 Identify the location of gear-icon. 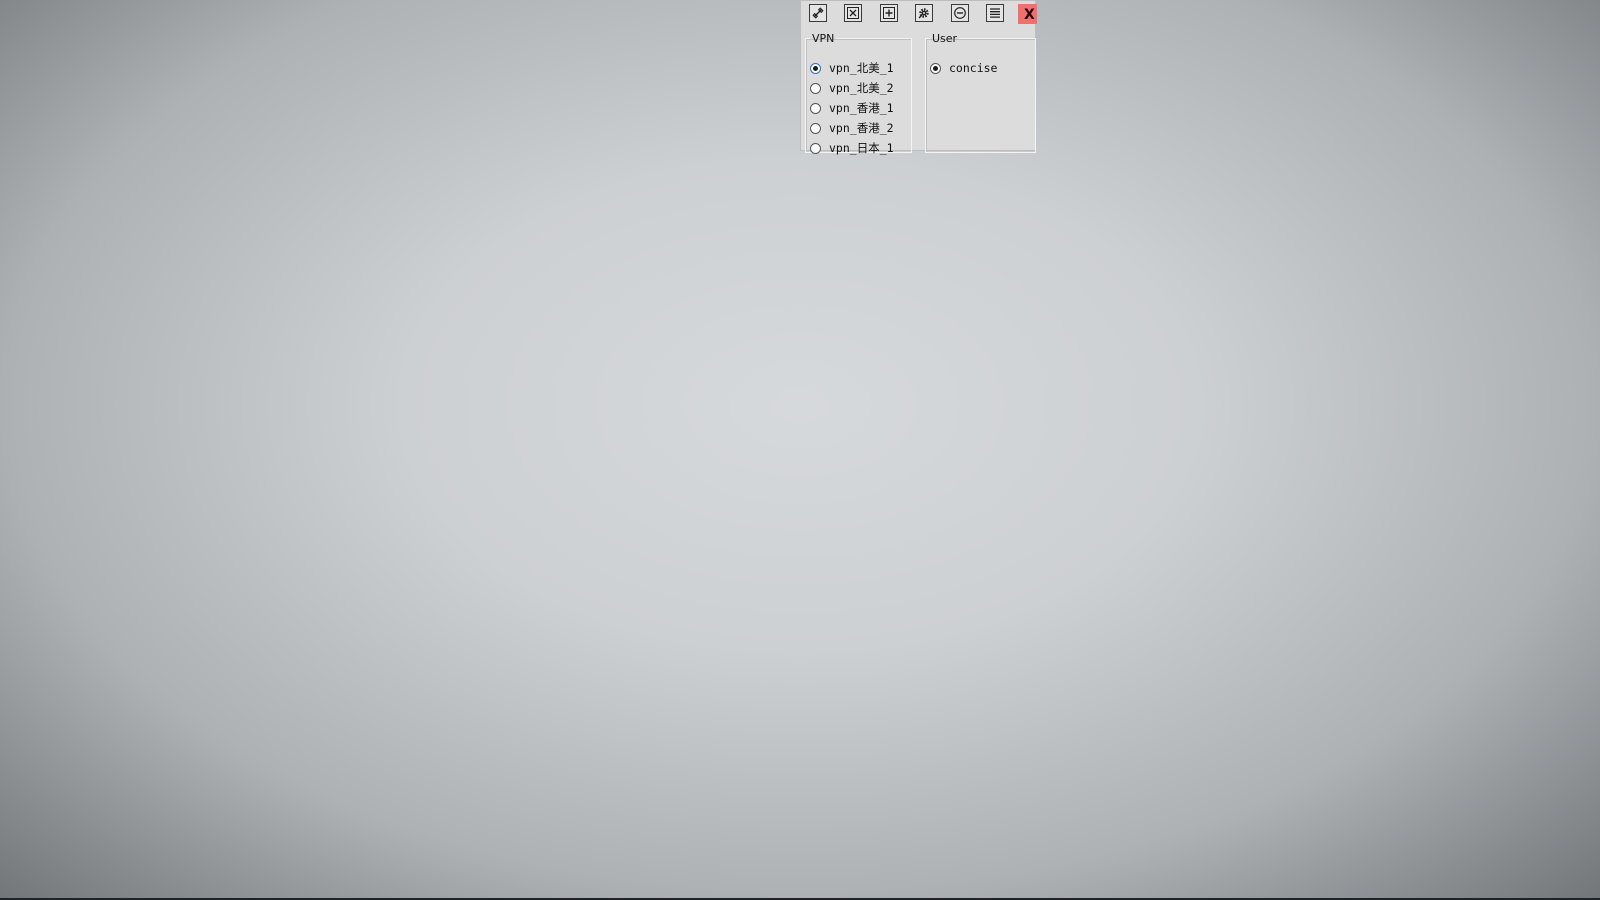
(923, 13).